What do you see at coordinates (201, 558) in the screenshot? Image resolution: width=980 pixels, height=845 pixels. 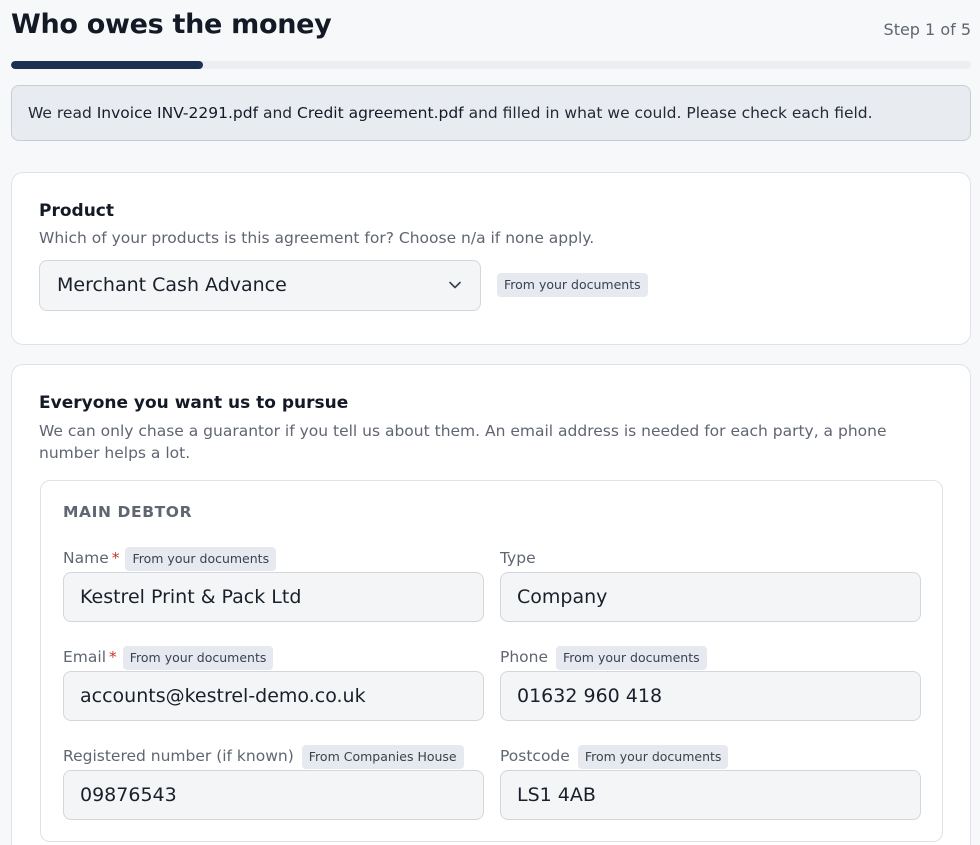 I see `debtor-name-source-tag: From your documents` at bounding box center [201, 558].